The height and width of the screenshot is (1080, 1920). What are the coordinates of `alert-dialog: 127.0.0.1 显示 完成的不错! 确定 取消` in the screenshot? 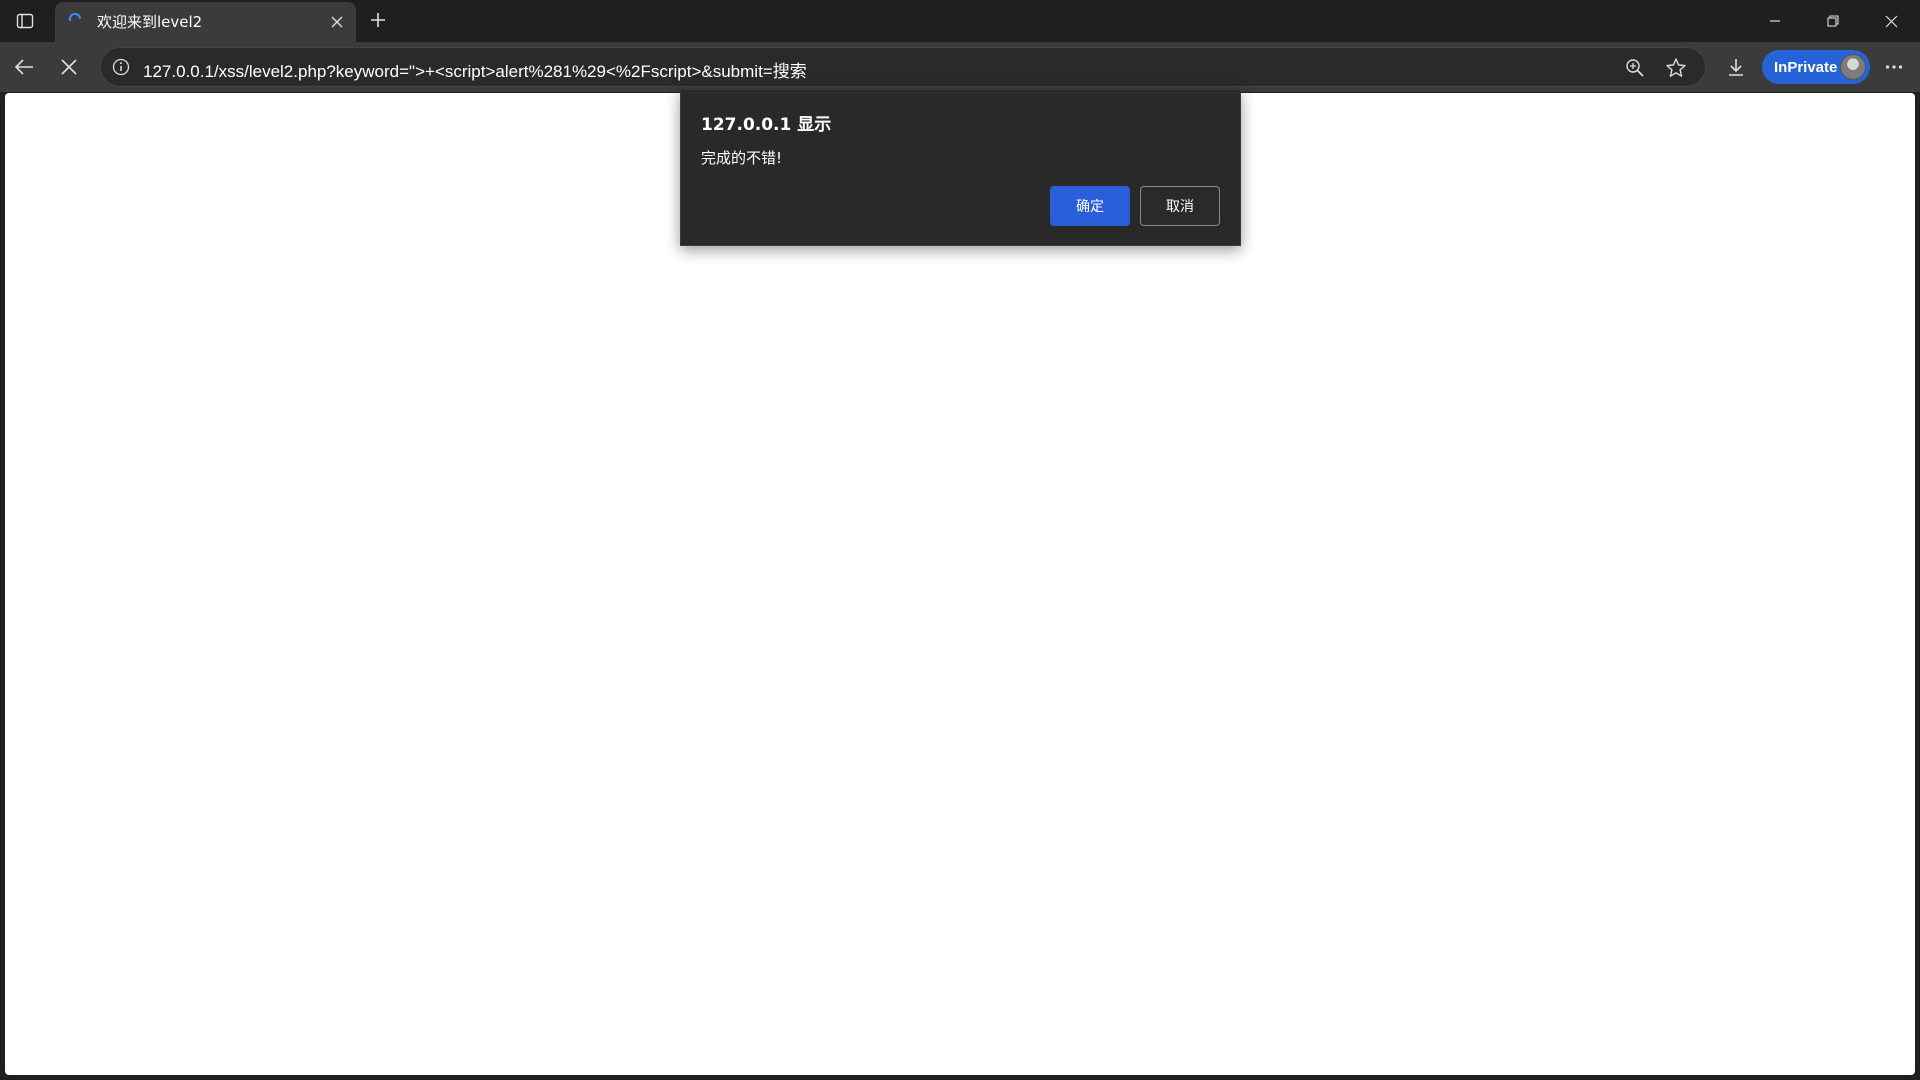 It's located at (960, 167).